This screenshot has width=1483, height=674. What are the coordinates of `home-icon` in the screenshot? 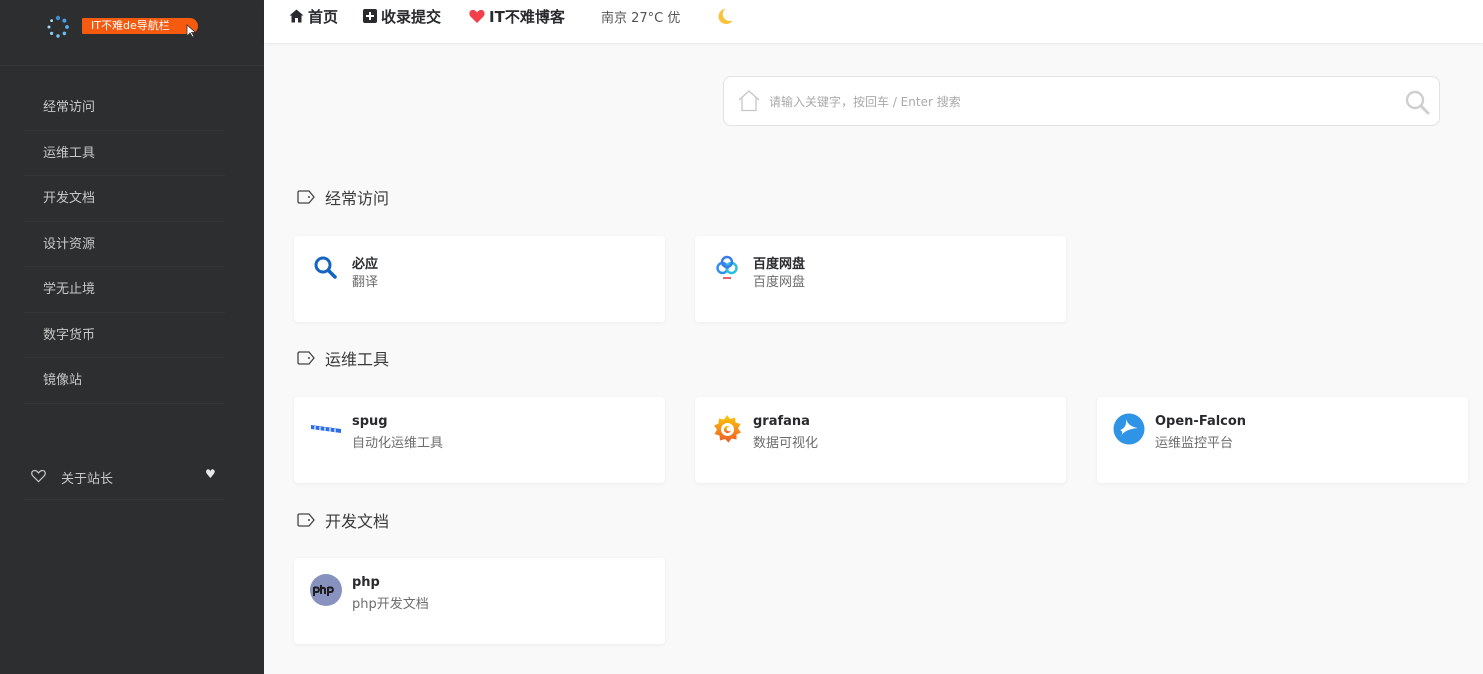 It's located at (296, 16).